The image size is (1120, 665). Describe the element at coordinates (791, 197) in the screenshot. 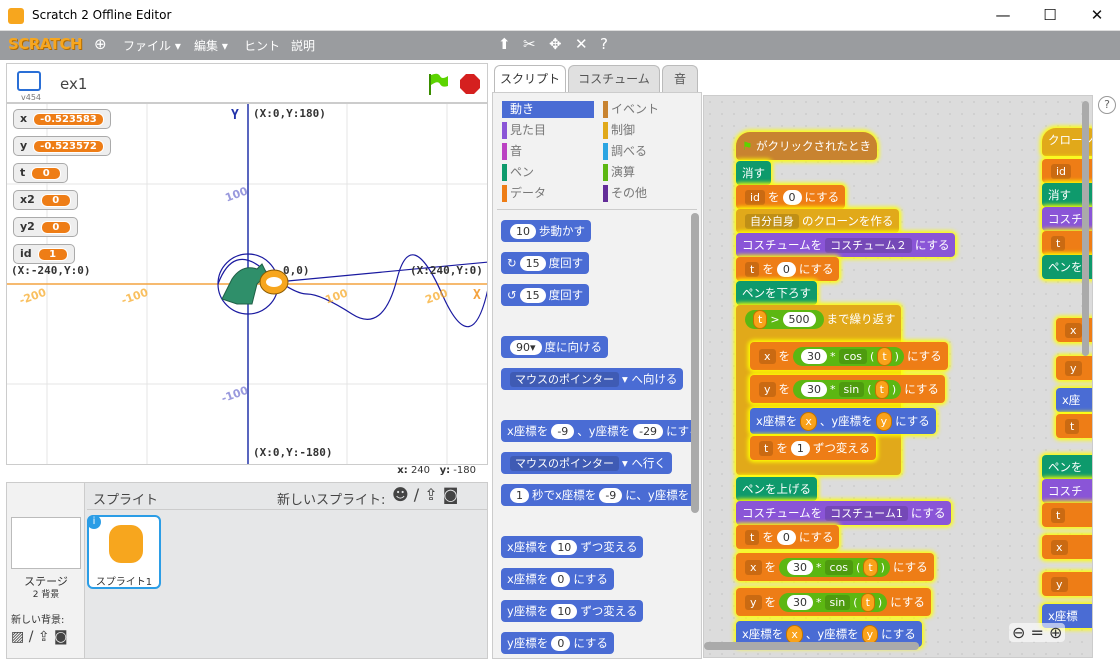

I see `block-set-id: id を 0 にする` at that location.